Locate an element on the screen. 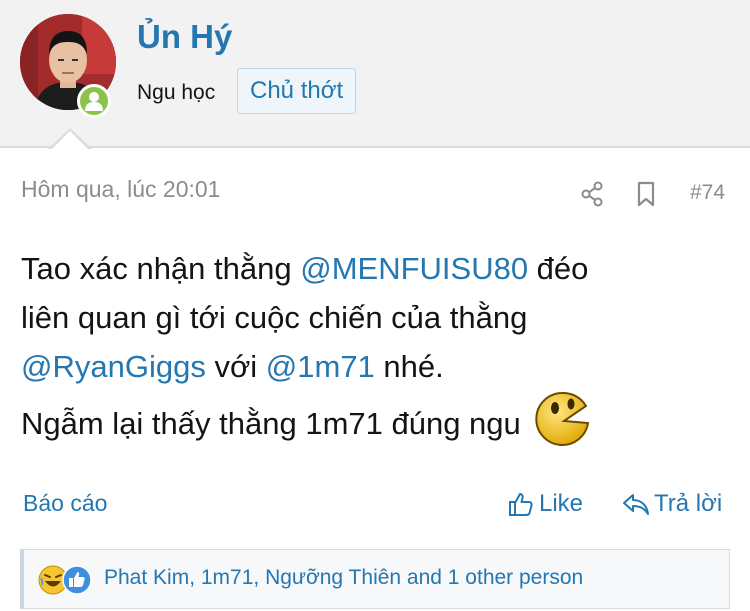 The image size is (750, 611). mention-link: @MENFUISU80 is located at coordinates (414, 268).